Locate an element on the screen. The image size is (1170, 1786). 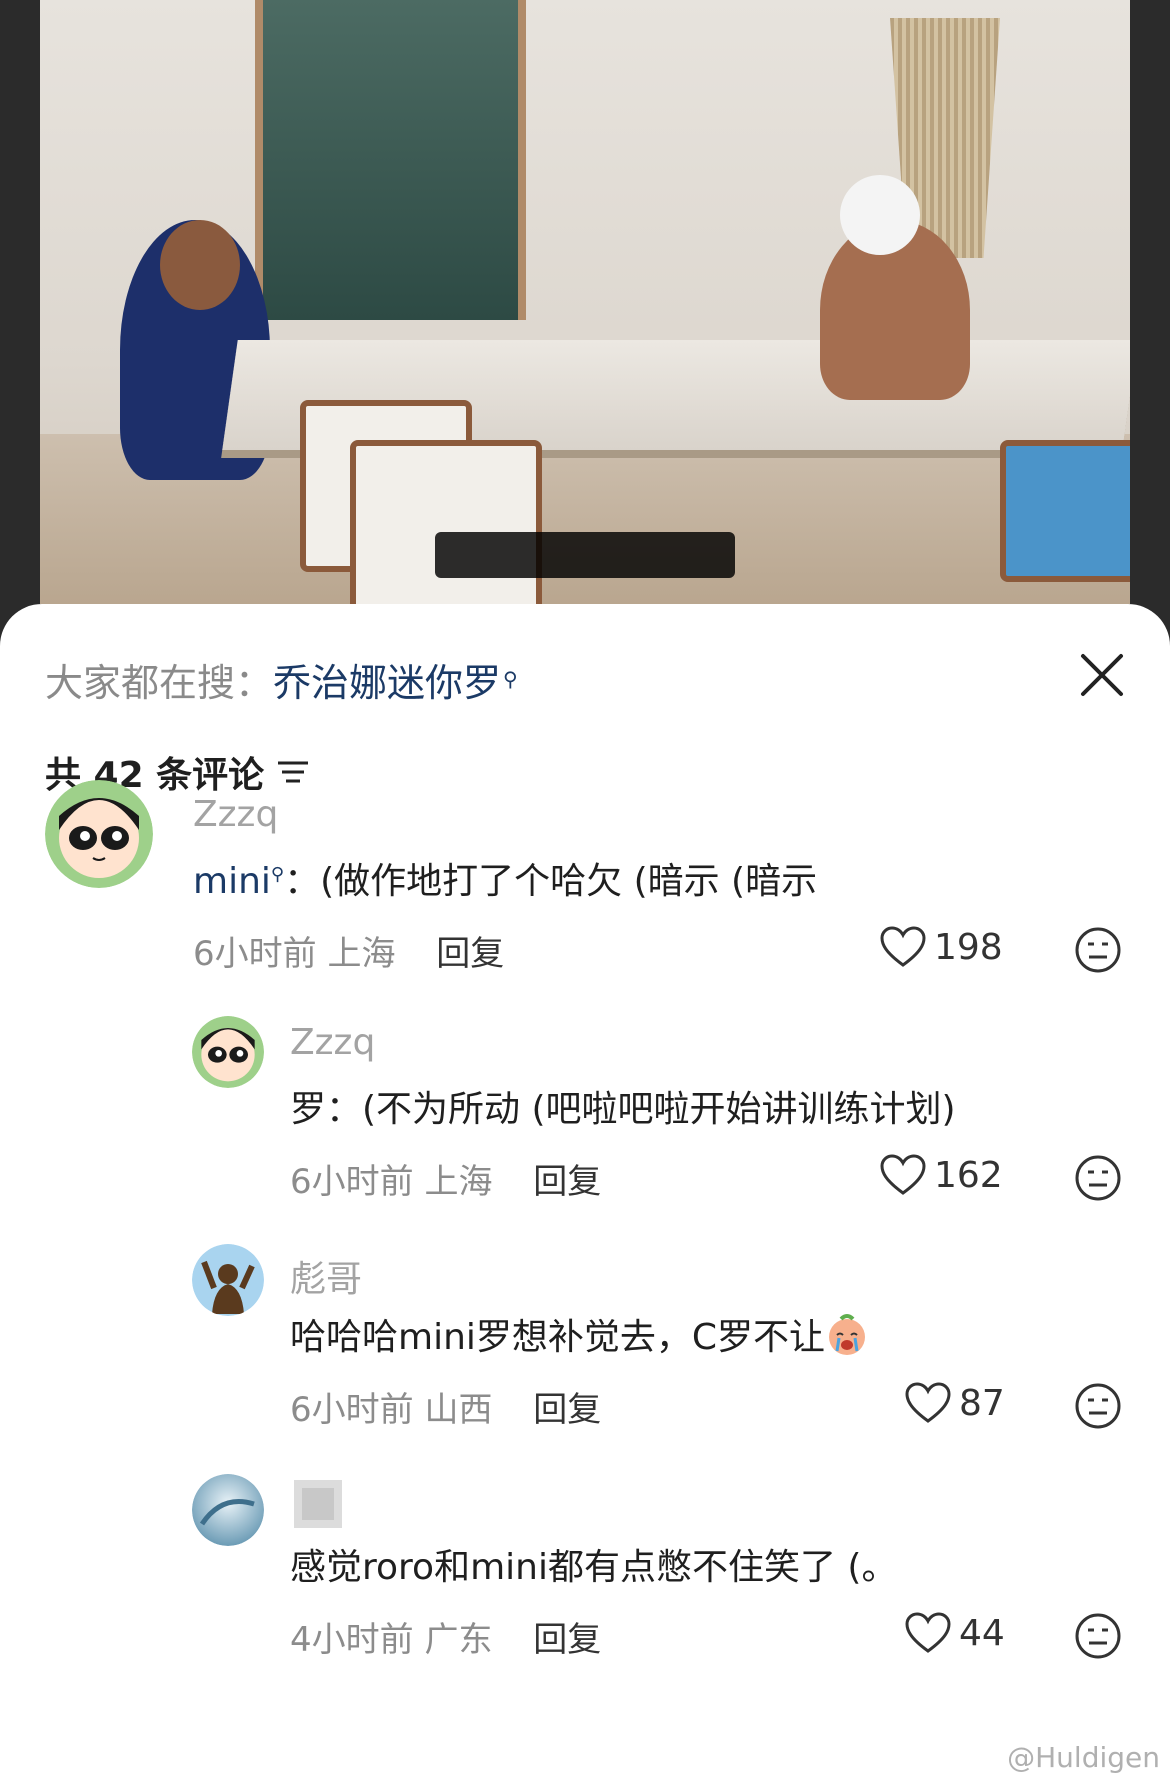
close-icon is located at coordinates (1102, 675).